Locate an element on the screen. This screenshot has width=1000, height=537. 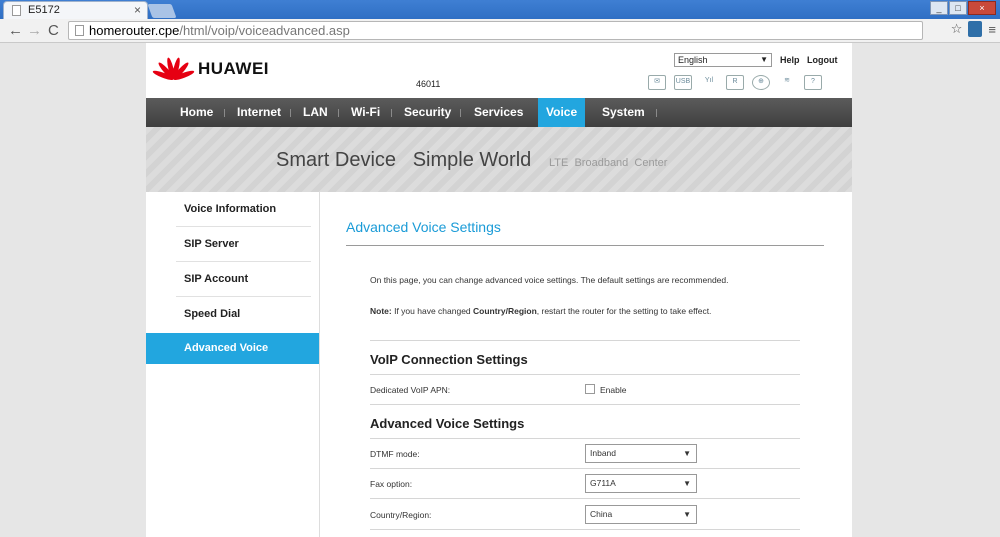
fax-option-value: G711A is located at coordinates (603, 483).